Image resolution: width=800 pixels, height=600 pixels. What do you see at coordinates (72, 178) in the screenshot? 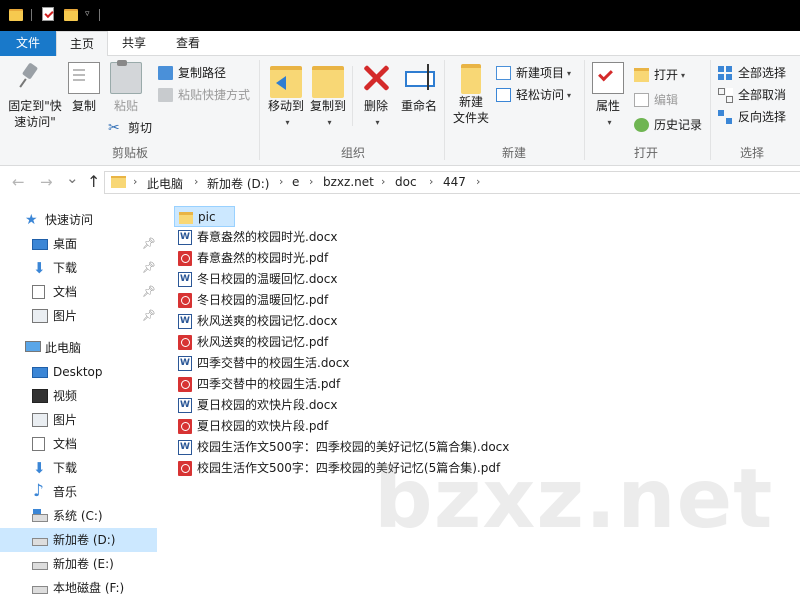
I see `recent-locations-button: ⌄` at bounding box center [72, 178].